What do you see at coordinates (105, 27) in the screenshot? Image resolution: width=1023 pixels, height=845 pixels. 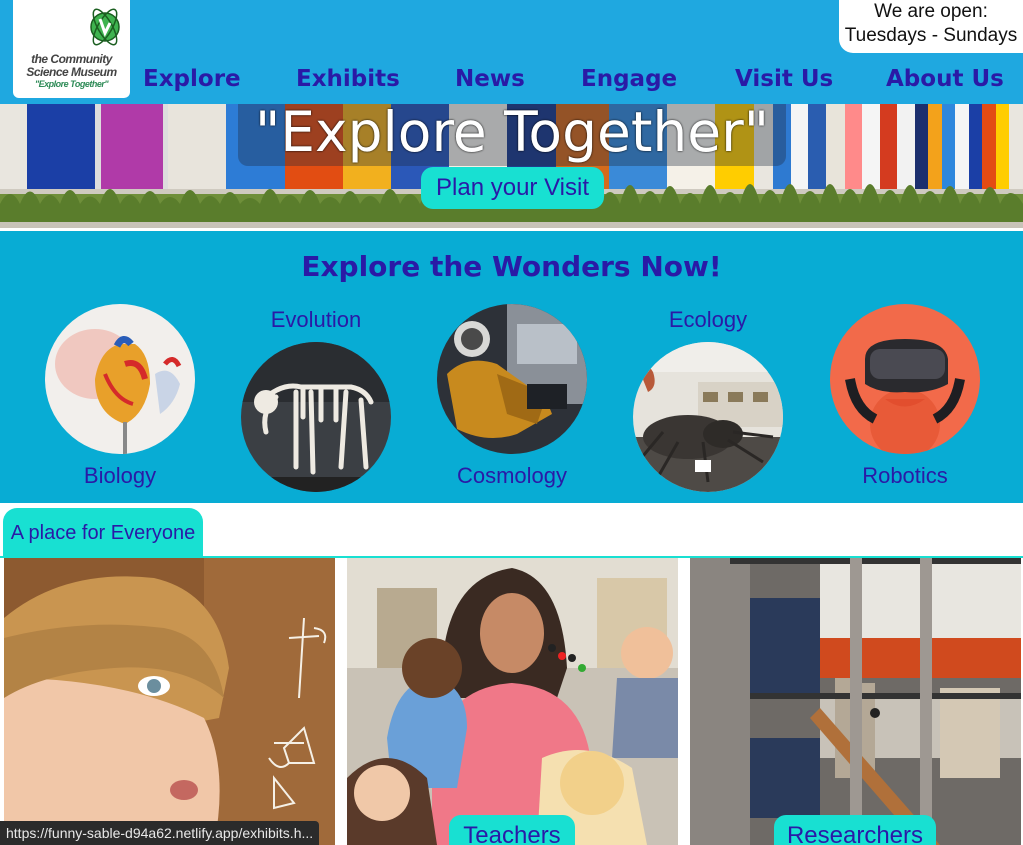 I see `atom-logo-icon` at bounding box center [105, 27].